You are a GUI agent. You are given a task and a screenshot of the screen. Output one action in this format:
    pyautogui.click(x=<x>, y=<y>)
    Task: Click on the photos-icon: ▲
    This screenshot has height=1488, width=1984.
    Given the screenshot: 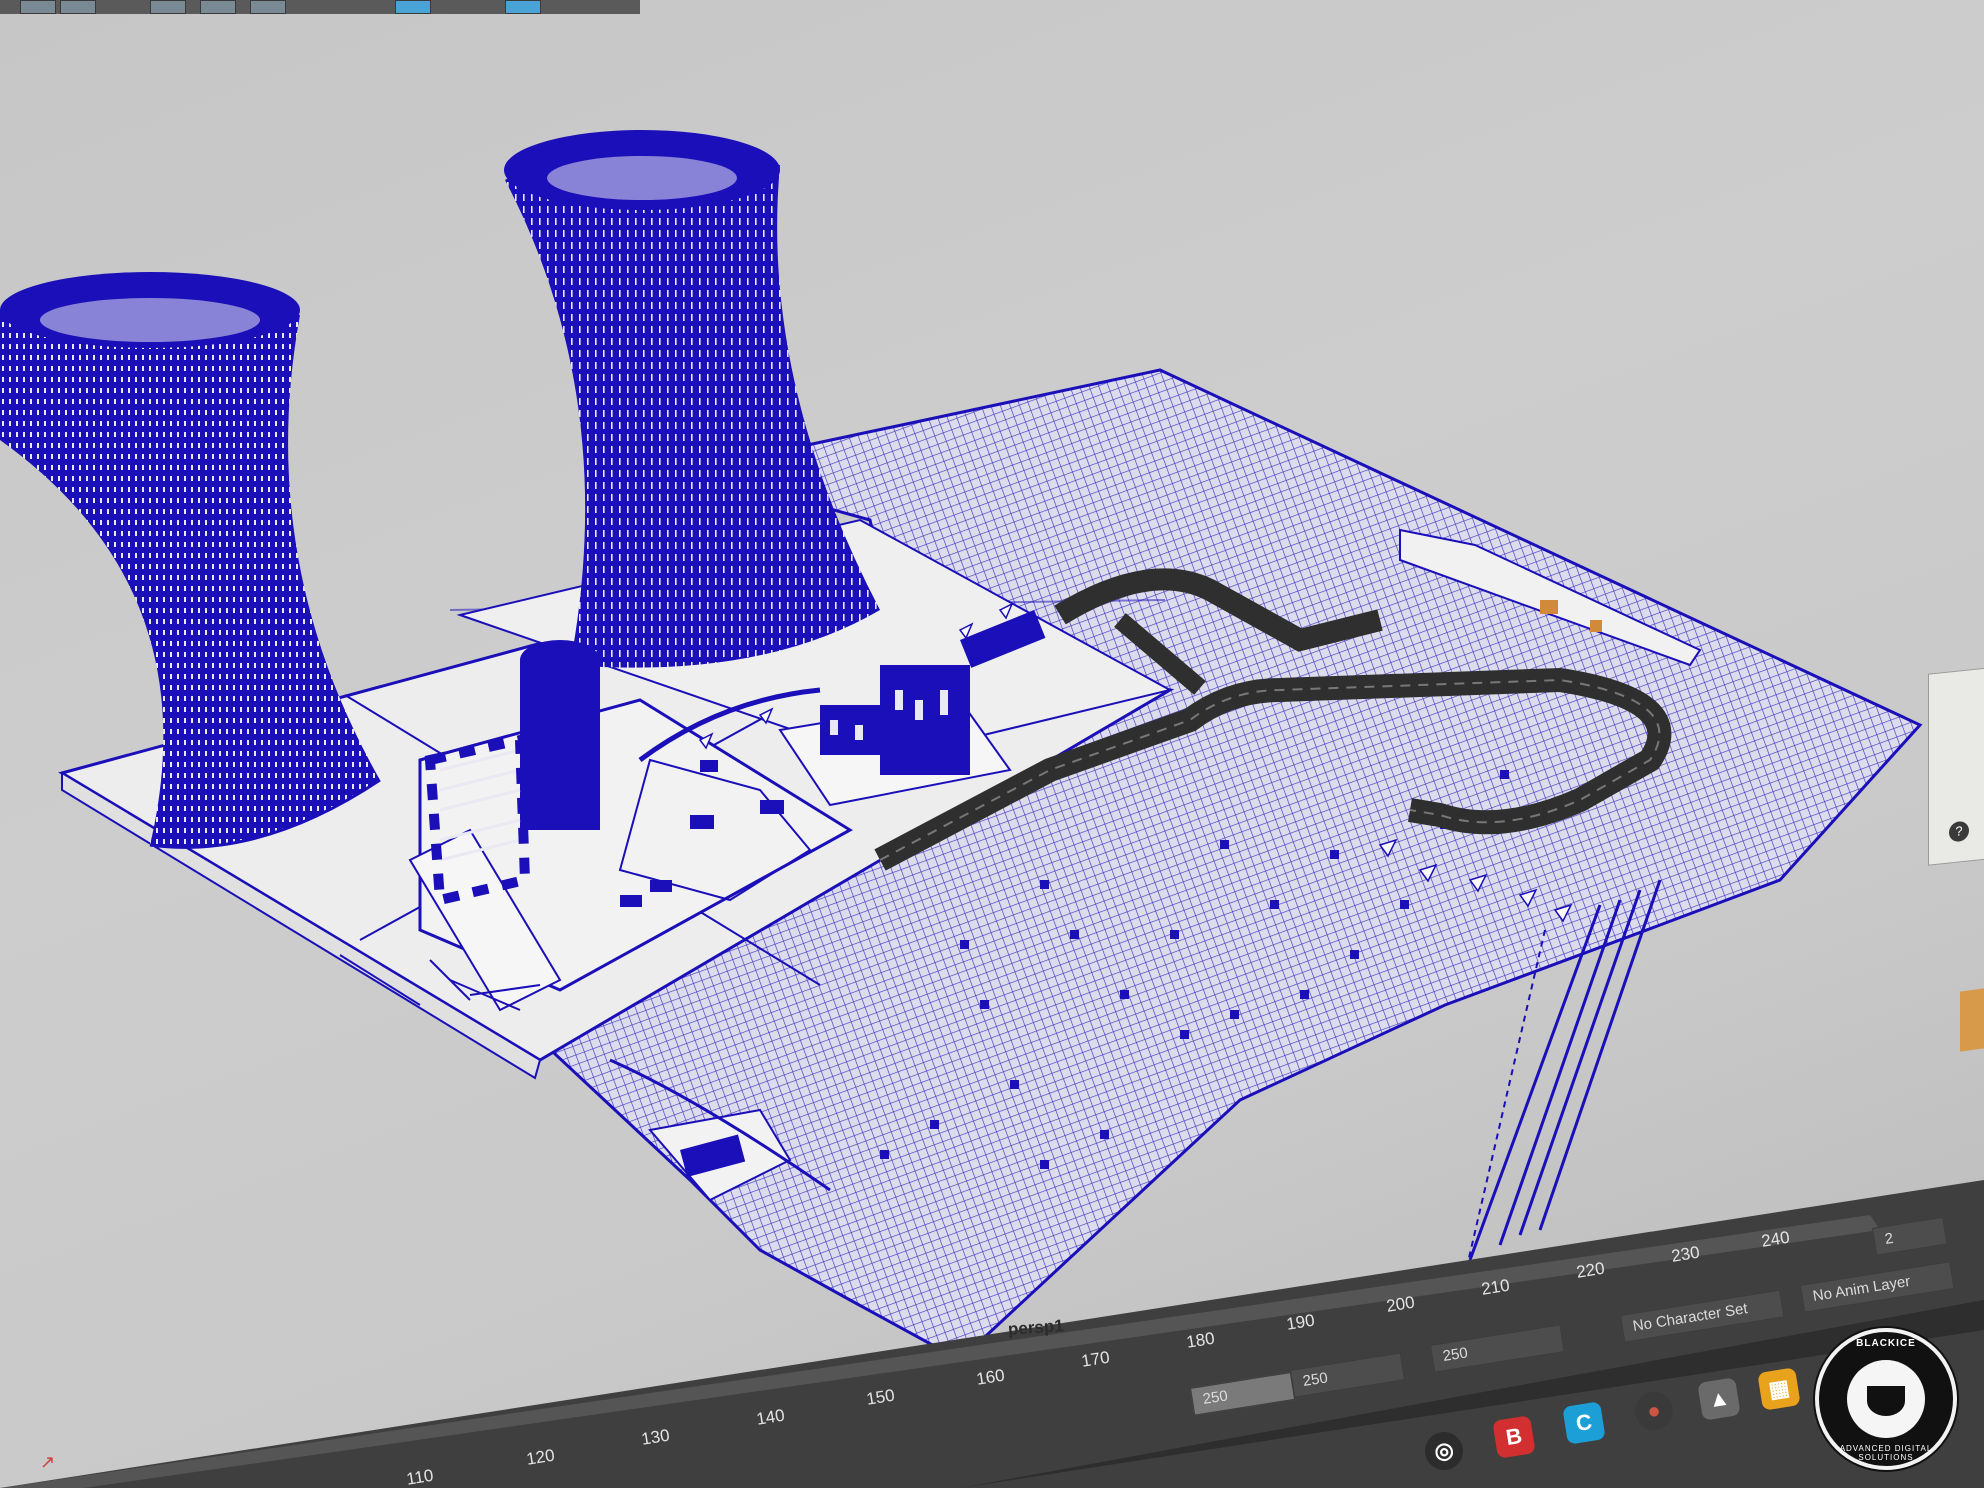 What is the action you would take?
    pyautogui.click(x=1719, y=1399)
    